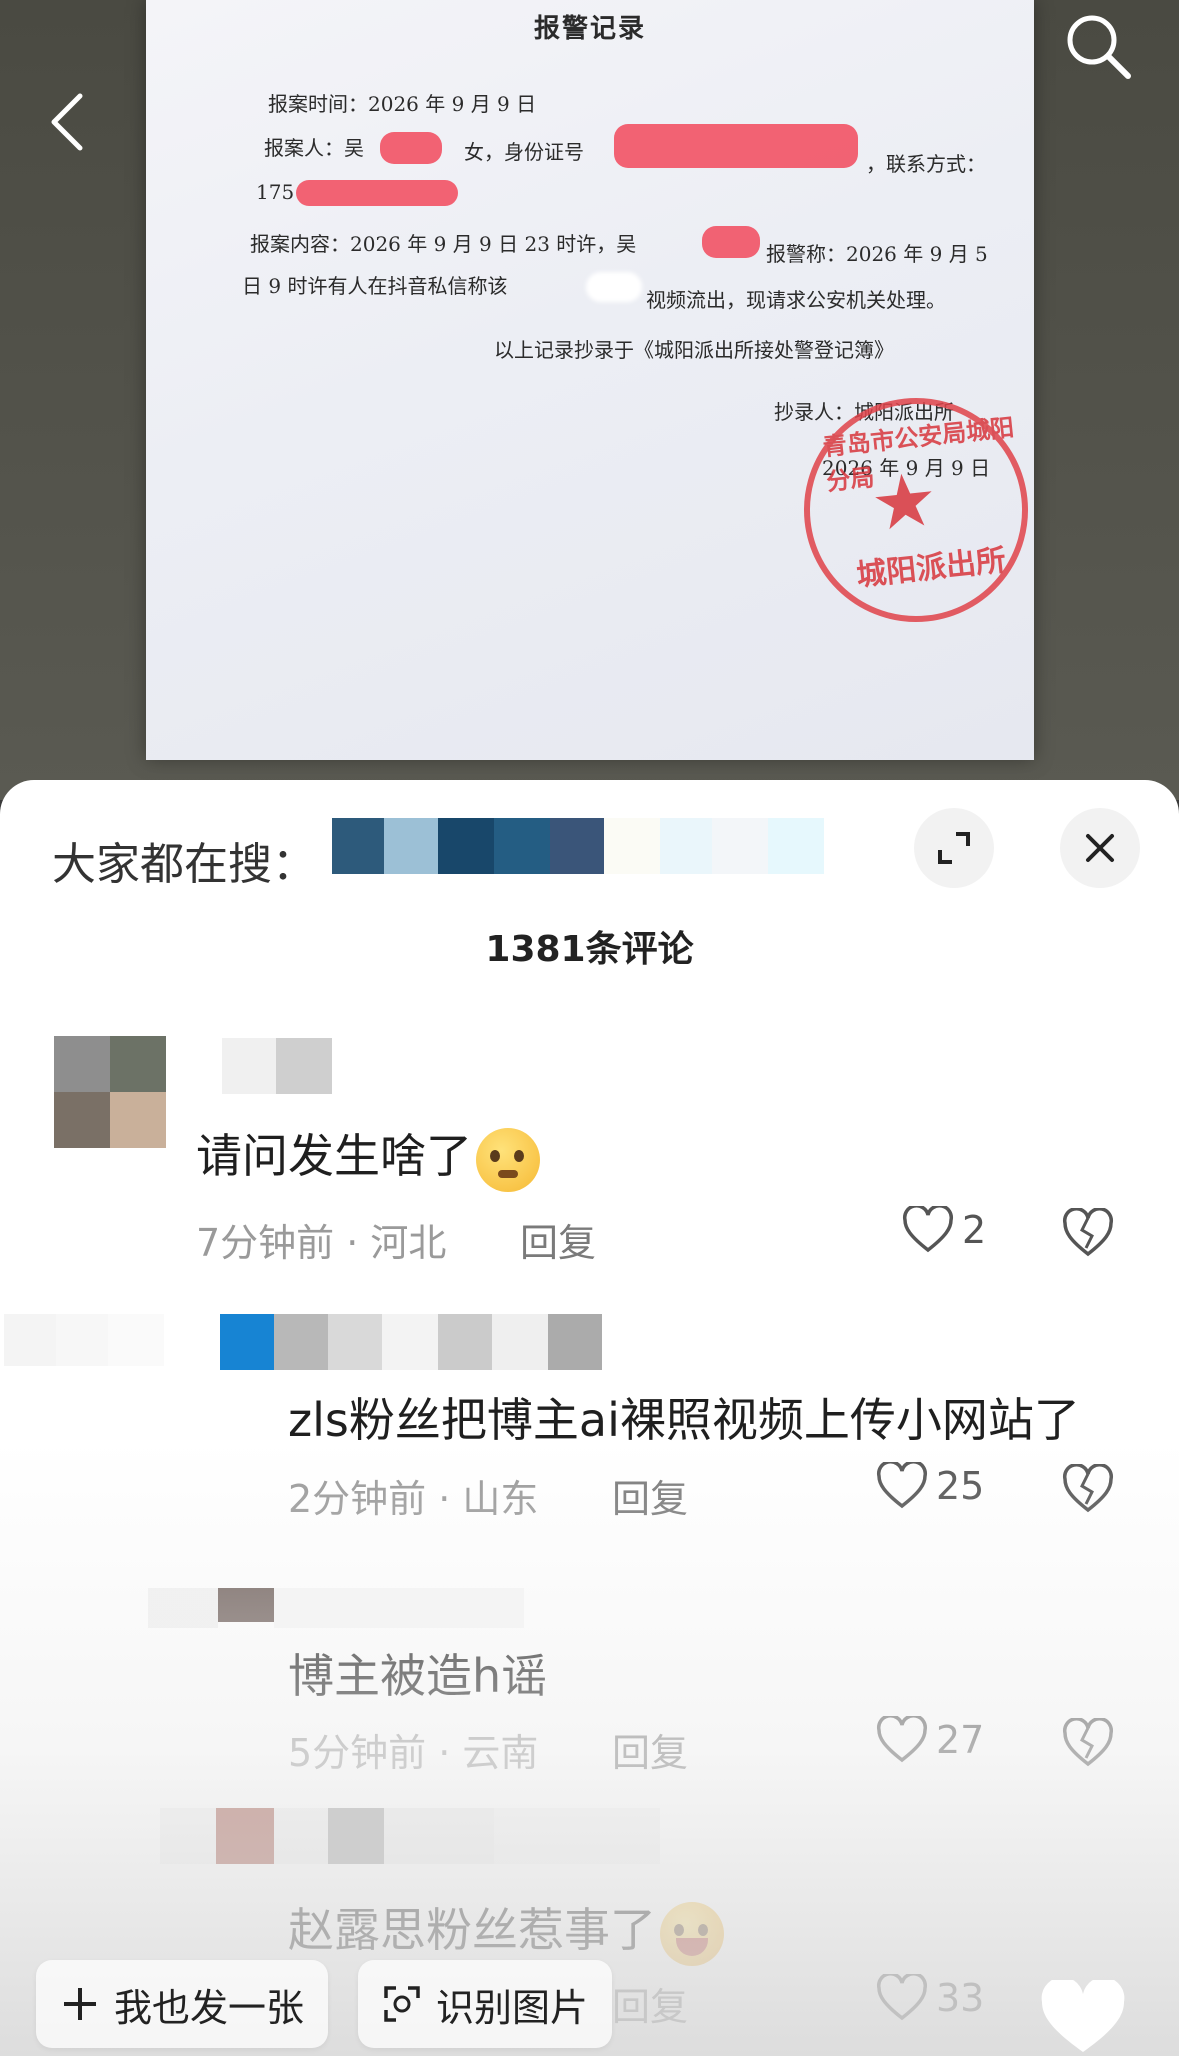  What do you see at coordinates (321, 1243) in the screenshot?
I see `comment-meta: 7分钟前 · 河北` at bounding box center [321, 1243].